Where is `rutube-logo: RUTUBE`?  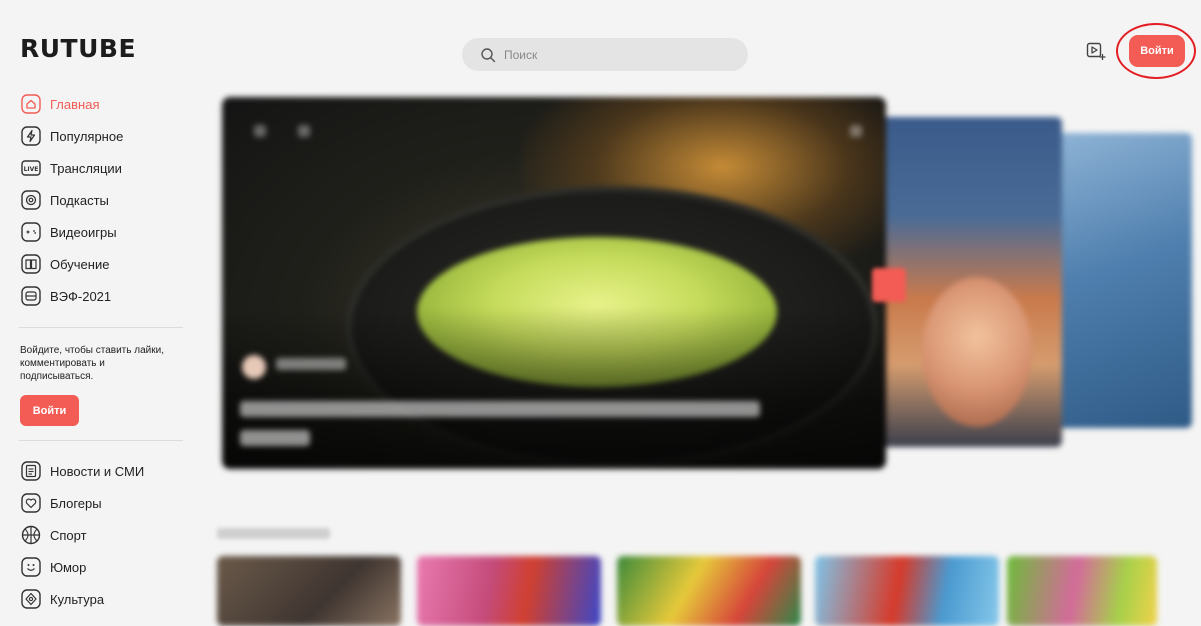 rutube-logo: RUTUBE is located at coordinates (78, 48).